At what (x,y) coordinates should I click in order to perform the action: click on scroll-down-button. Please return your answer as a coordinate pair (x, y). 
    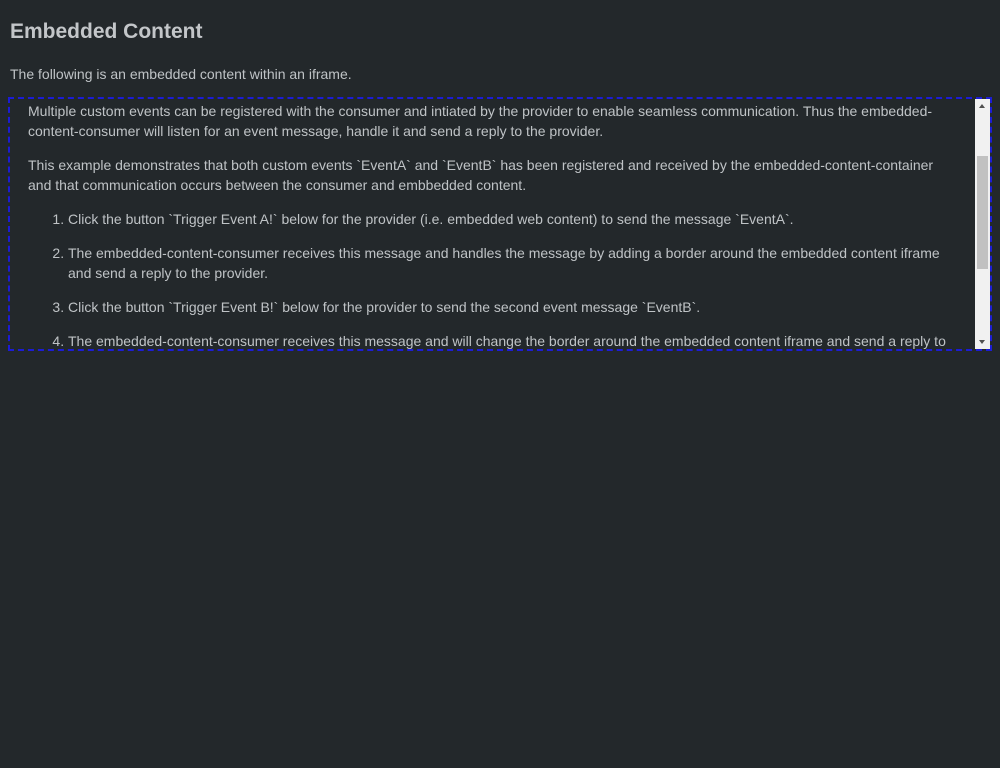
    Looking at the image, I should click on (982, 341).